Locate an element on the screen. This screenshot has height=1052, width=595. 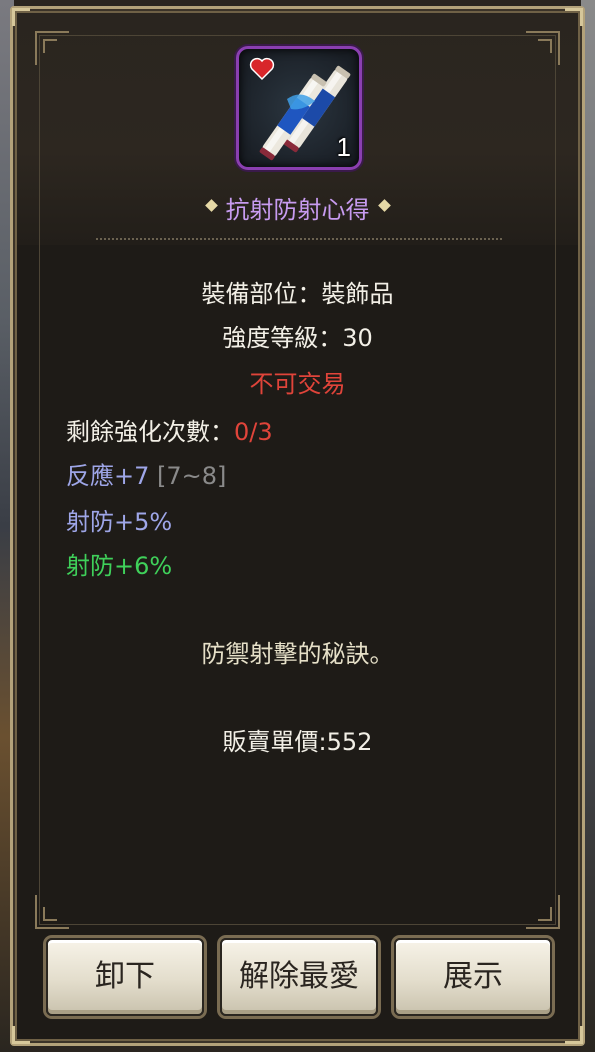
enhance-label: 剩餘強化次數： is located at coordinates (150, 432).